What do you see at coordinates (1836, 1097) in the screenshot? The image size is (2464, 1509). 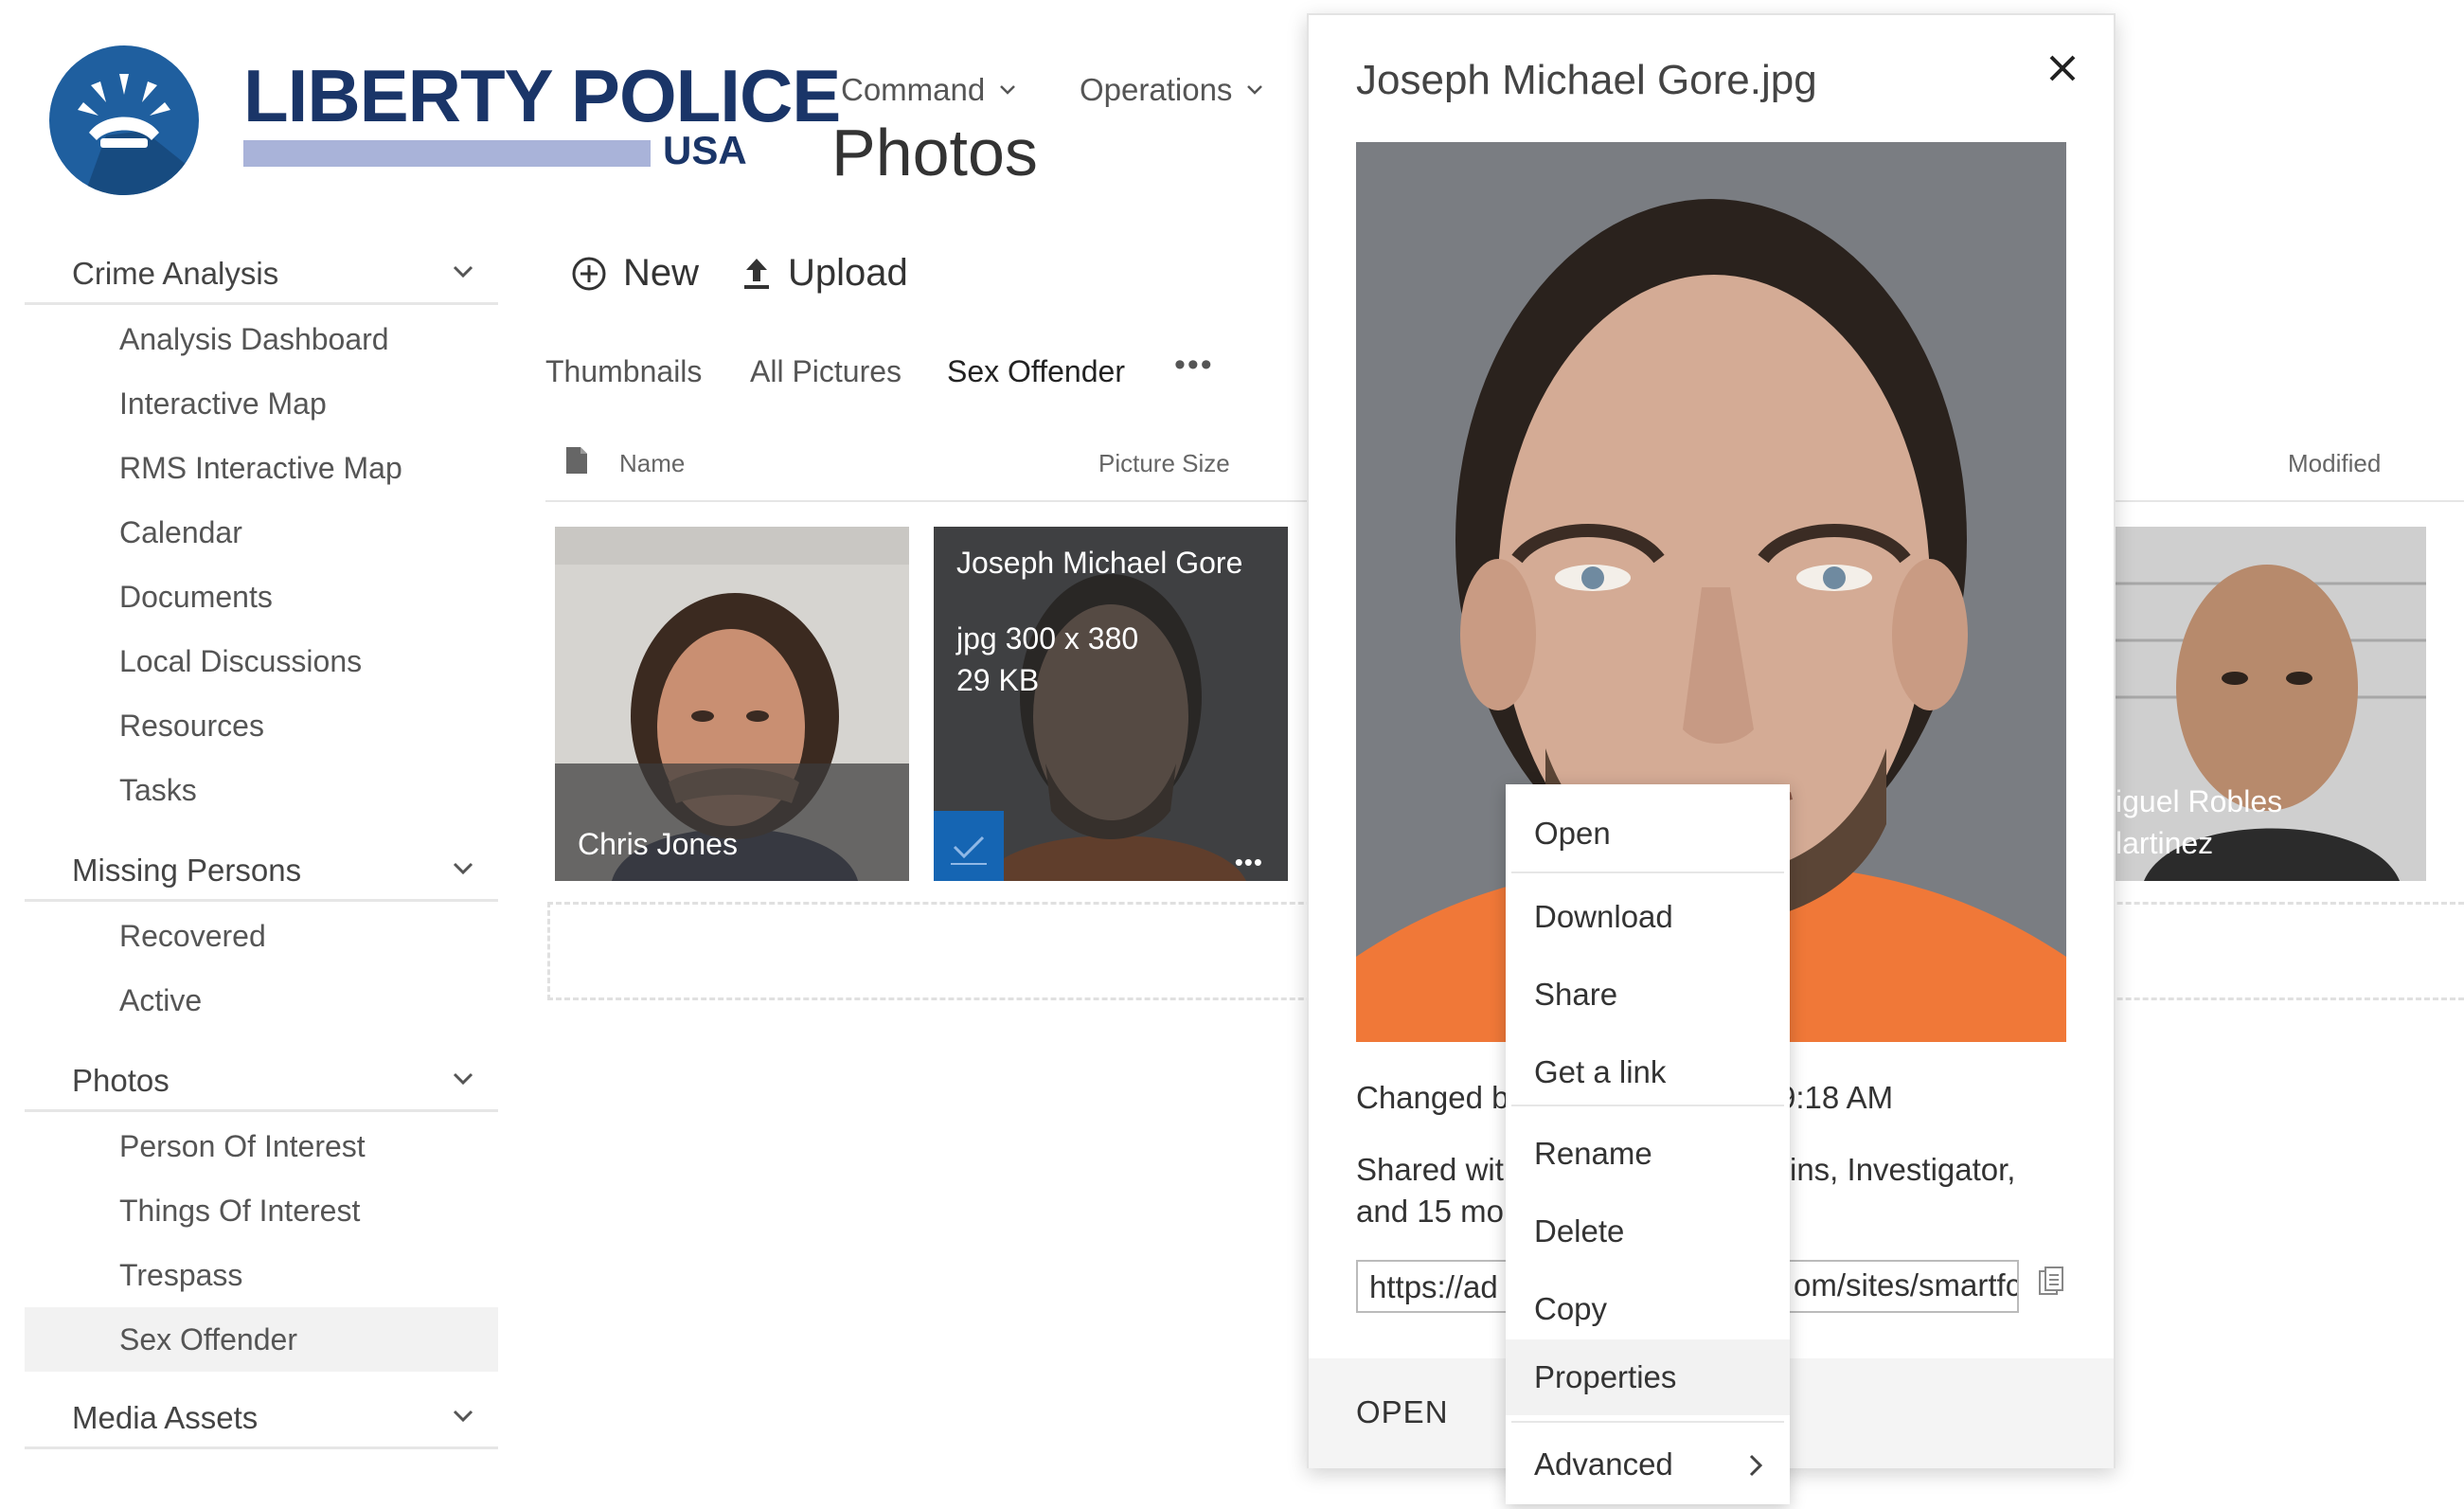 I see `changed-time-text: 9:18 AM` at bounding box center [1836, 1097].